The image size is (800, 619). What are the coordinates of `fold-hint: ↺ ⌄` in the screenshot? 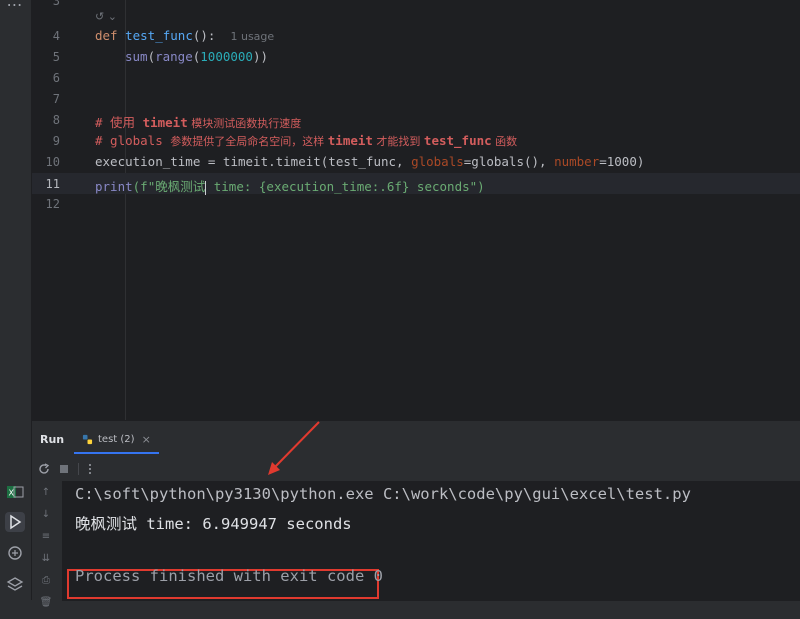 It's located at (106, 16).